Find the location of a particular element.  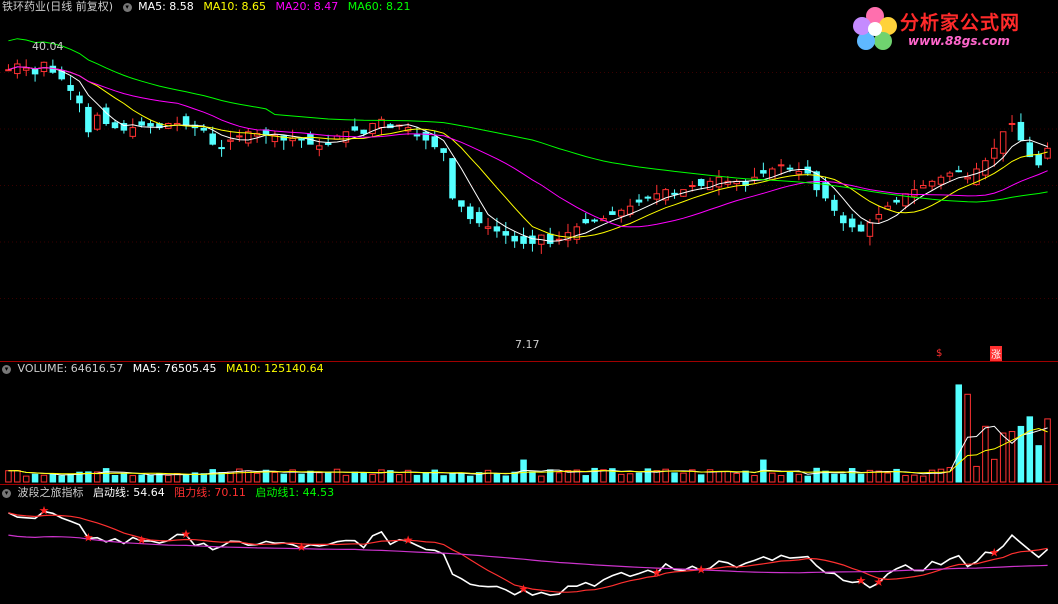

indicator-name: 波段之旅指标 is located at coordinates (50, 492).